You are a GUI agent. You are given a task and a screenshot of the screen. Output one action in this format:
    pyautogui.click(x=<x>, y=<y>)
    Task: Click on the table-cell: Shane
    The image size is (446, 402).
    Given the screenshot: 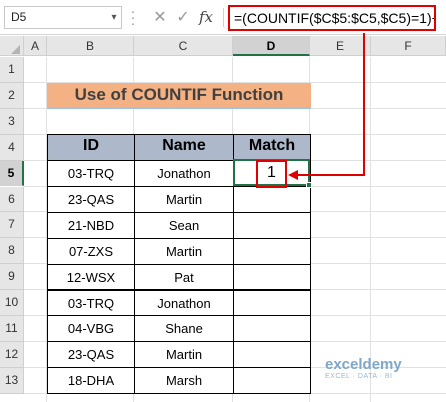 What is the action you would take?
    pyautogui.click(x=184, y=329)
    